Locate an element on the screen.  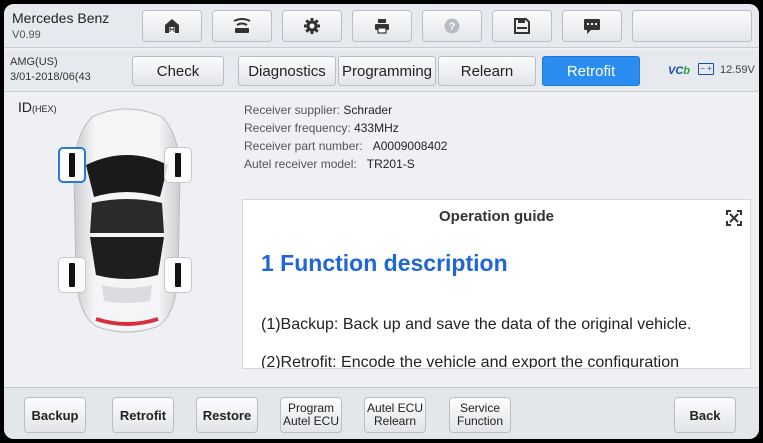
receiver-supplier-value: Schrader is located at coordinates (368, 110).